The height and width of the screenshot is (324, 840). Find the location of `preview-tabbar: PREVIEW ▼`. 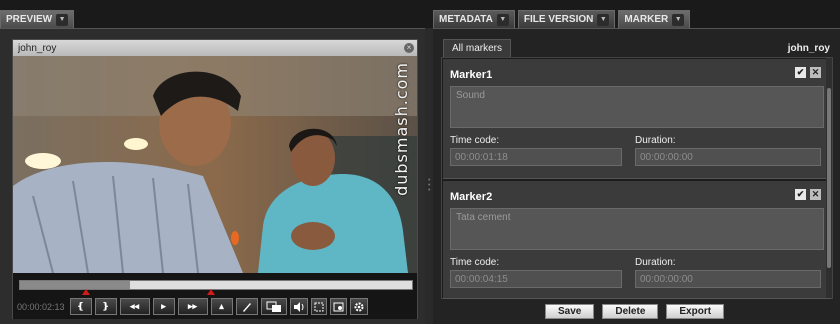

preview-tabbar: PREVIEW ▼ is located at coordinates (38, 19).